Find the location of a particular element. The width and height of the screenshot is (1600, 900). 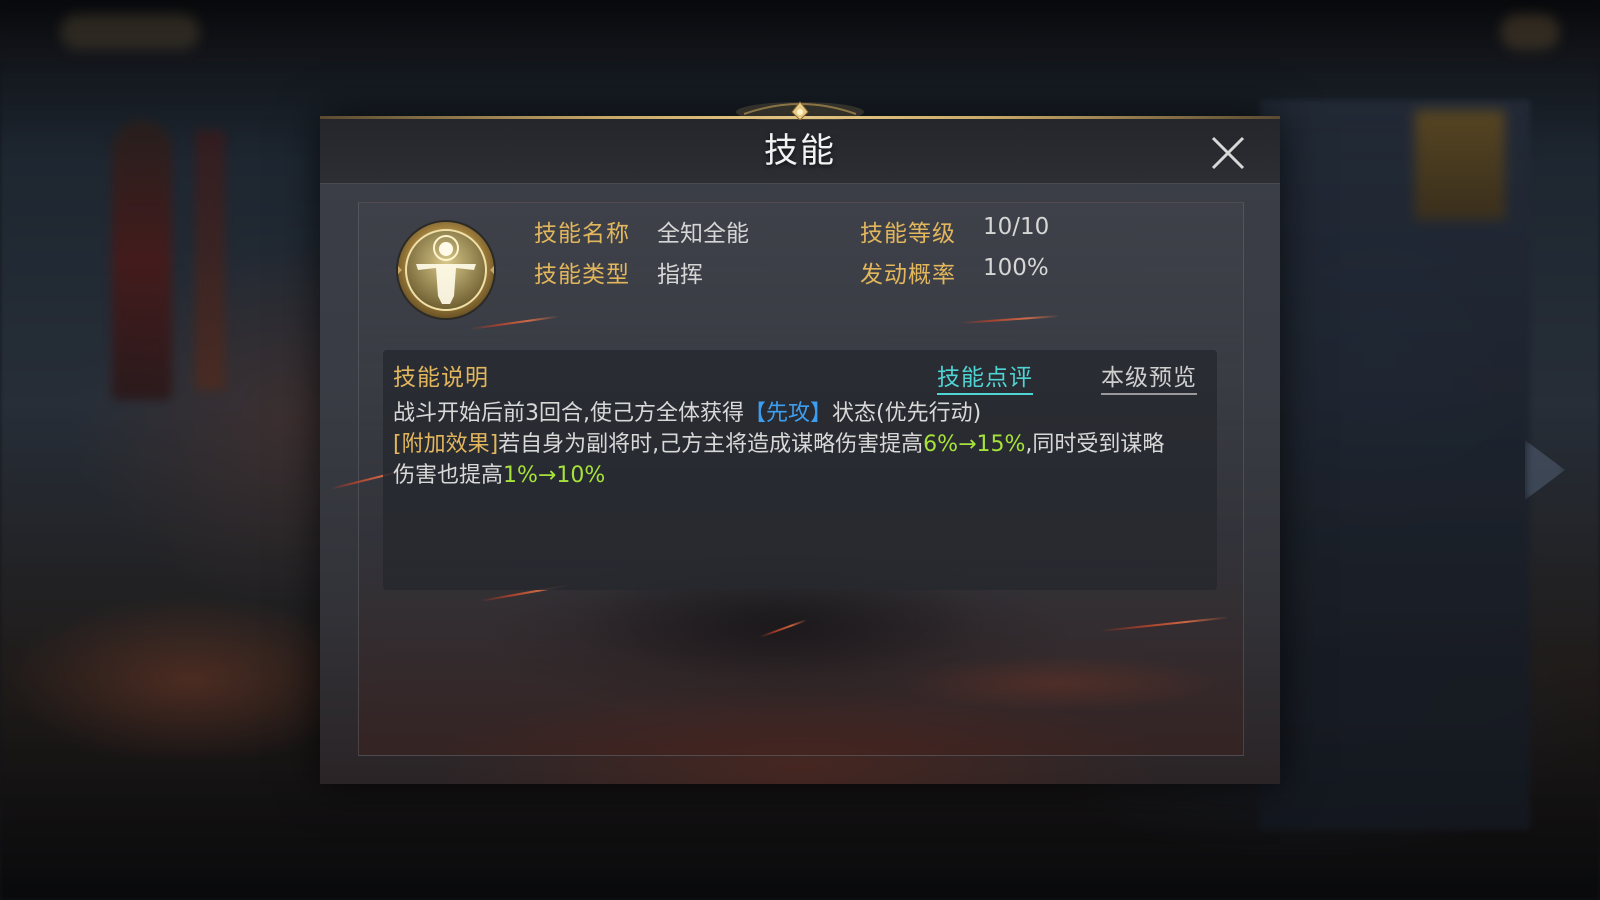

trigger-chance-label: 发动概率 is located at coordinates (908, 275).